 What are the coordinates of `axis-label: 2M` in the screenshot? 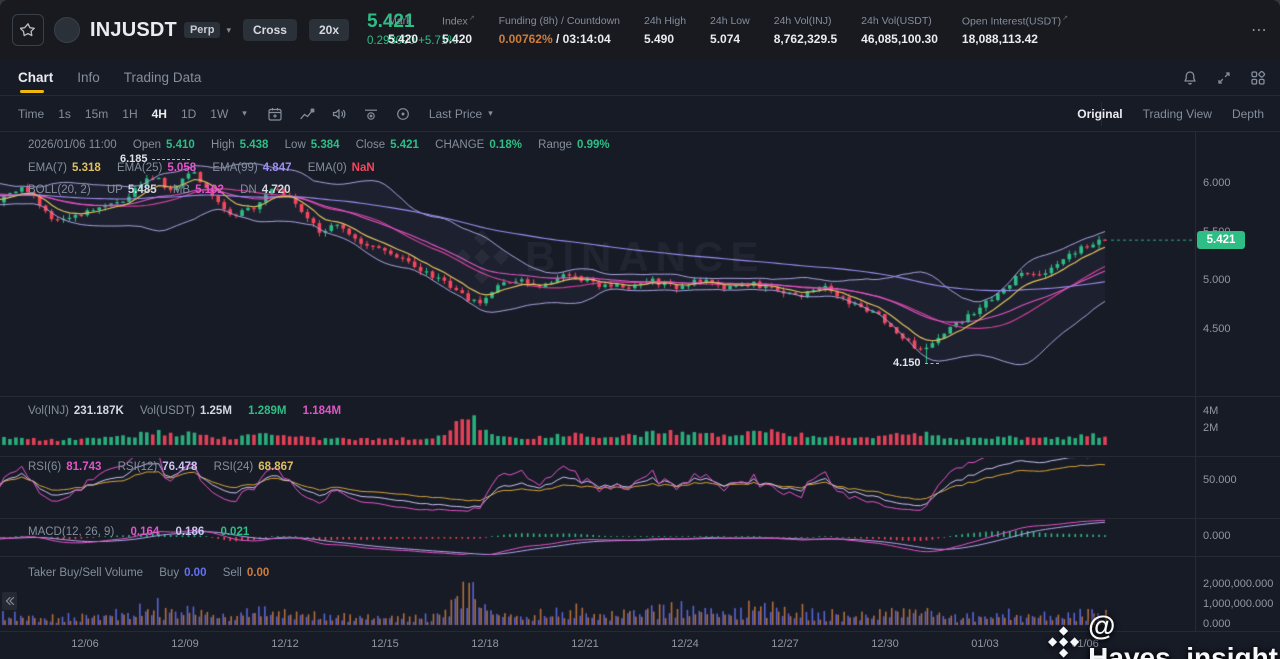 It's located at (1211, 427).